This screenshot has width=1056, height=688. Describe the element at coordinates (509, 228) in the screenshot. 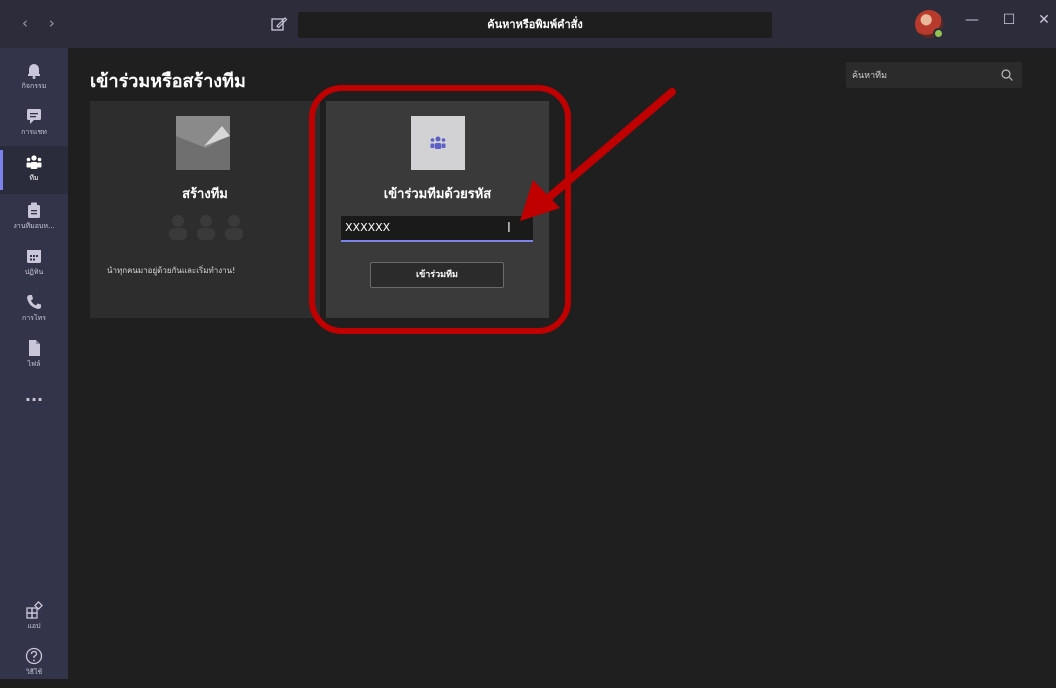

I see `text-cursor-icon: I` at that location.